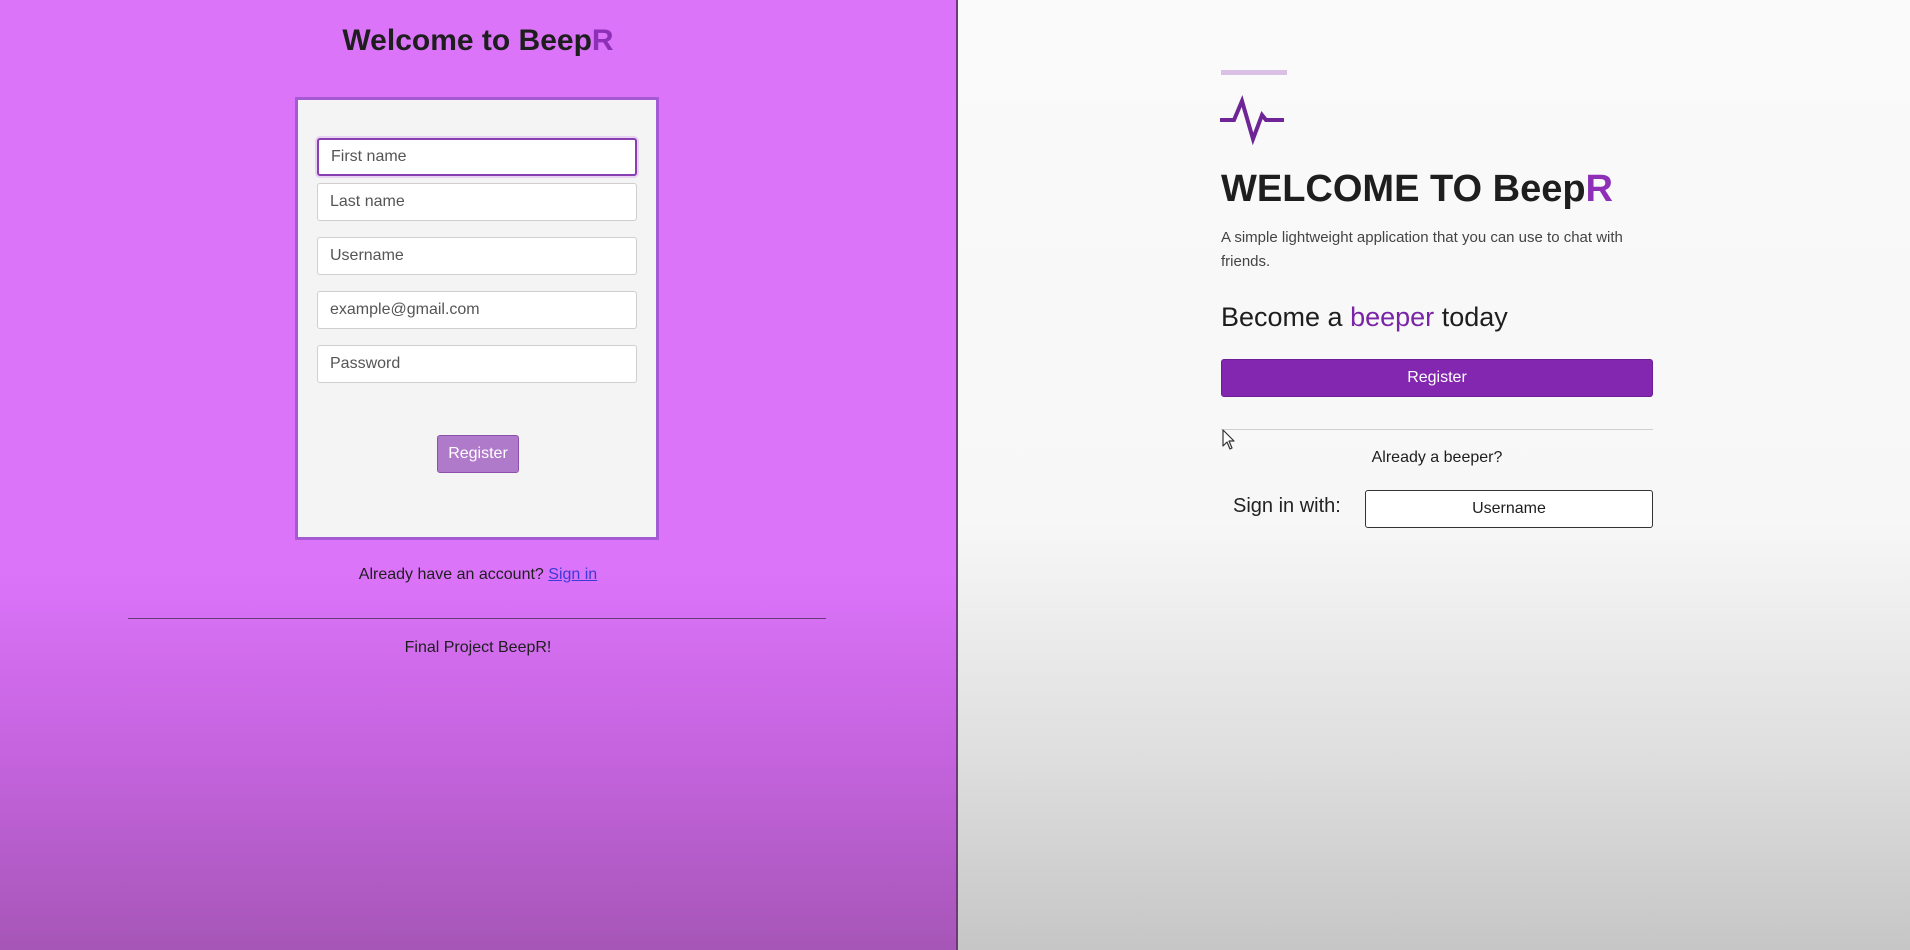 This screenshot has width=1910, height=950. I want to click on accent-bar, so click(1254, 72).